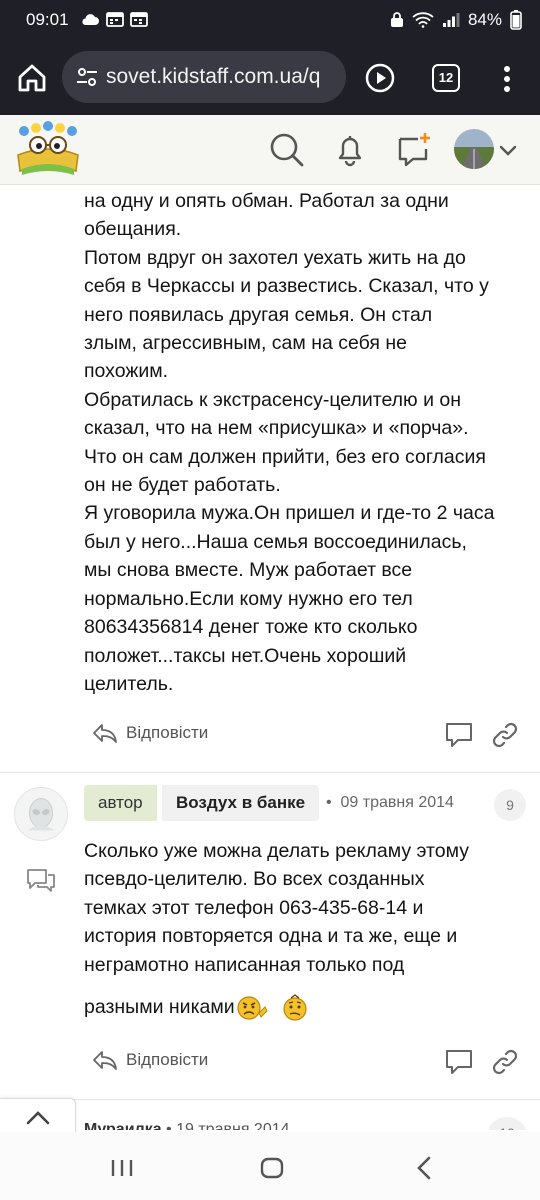 The height and width of the screenshot is (1200, 540). Describe the element at coordinates (32, 78) in the screenshot. I see `home-icon` at that location.